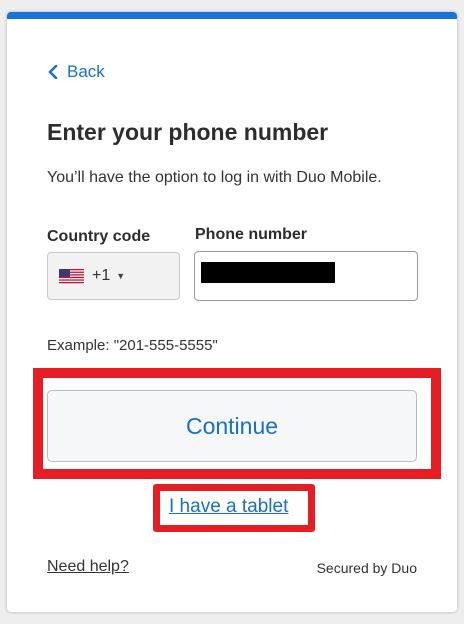  I want to click on phone-example-hint: Example: "201-555-5555", so click(132, 345).